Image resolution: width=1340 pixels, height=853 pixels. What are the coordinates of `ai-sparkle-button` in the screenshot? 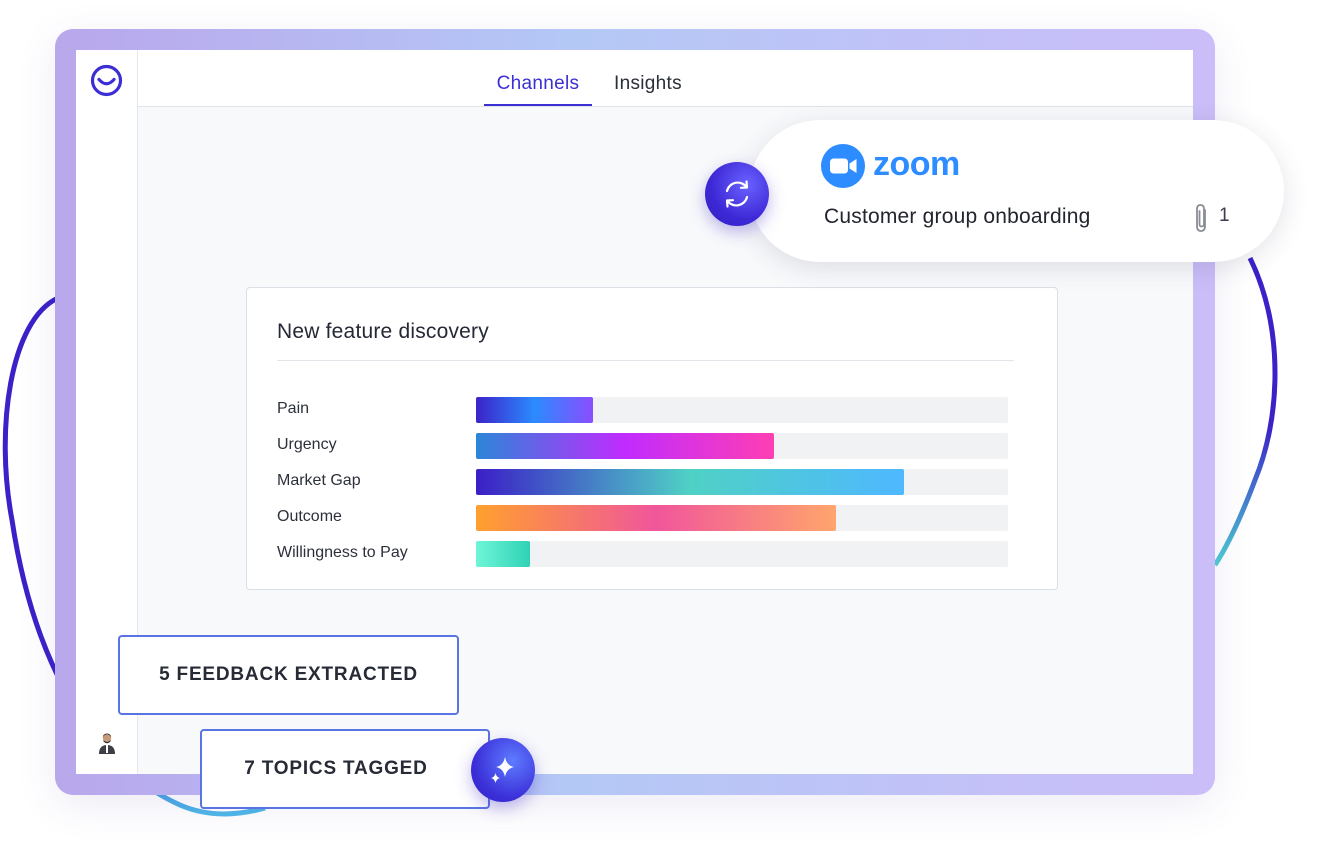 It's located at (503, 770).